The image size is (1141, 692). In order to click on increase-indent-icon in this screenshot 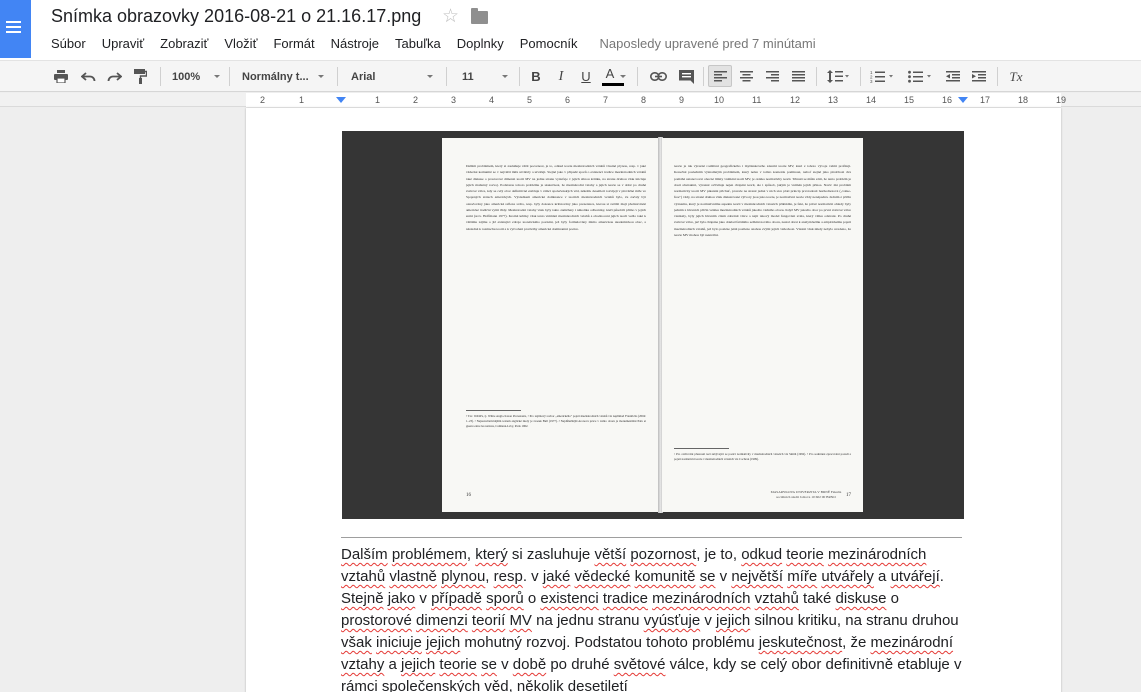, I will do `click(979, 76)`.